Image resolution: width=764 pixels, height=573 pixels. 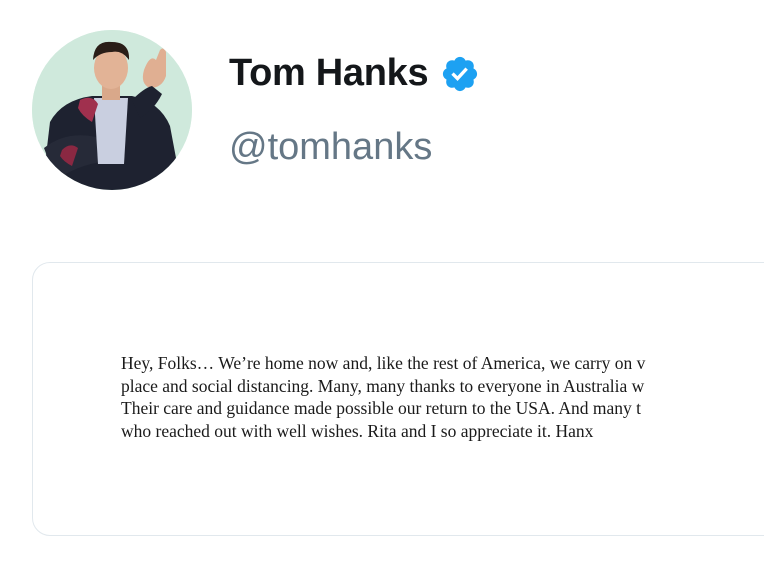 What do you see at coordinates (329, 73) in the screenshot?
I see `display-name: Tom Hanks` at bounding box center [329, 73].